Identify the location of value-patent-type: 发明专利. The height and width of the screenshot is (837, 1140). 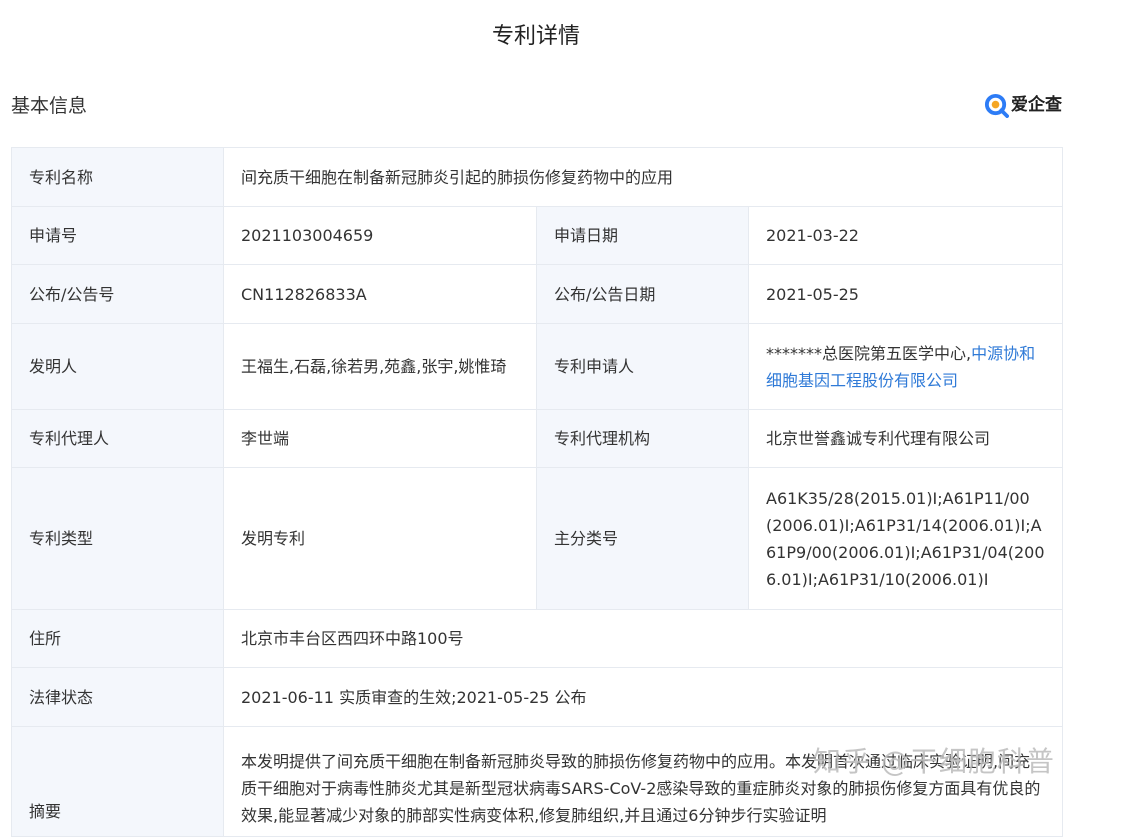
(380, 538).